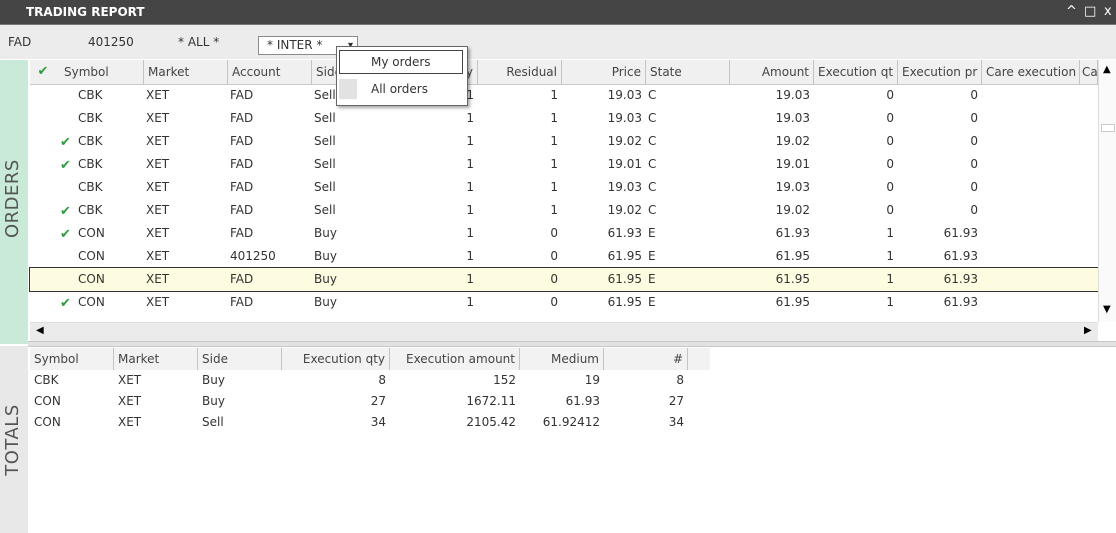  I want to click on totals-cell-exec_qty: 27, so click(378, 401).